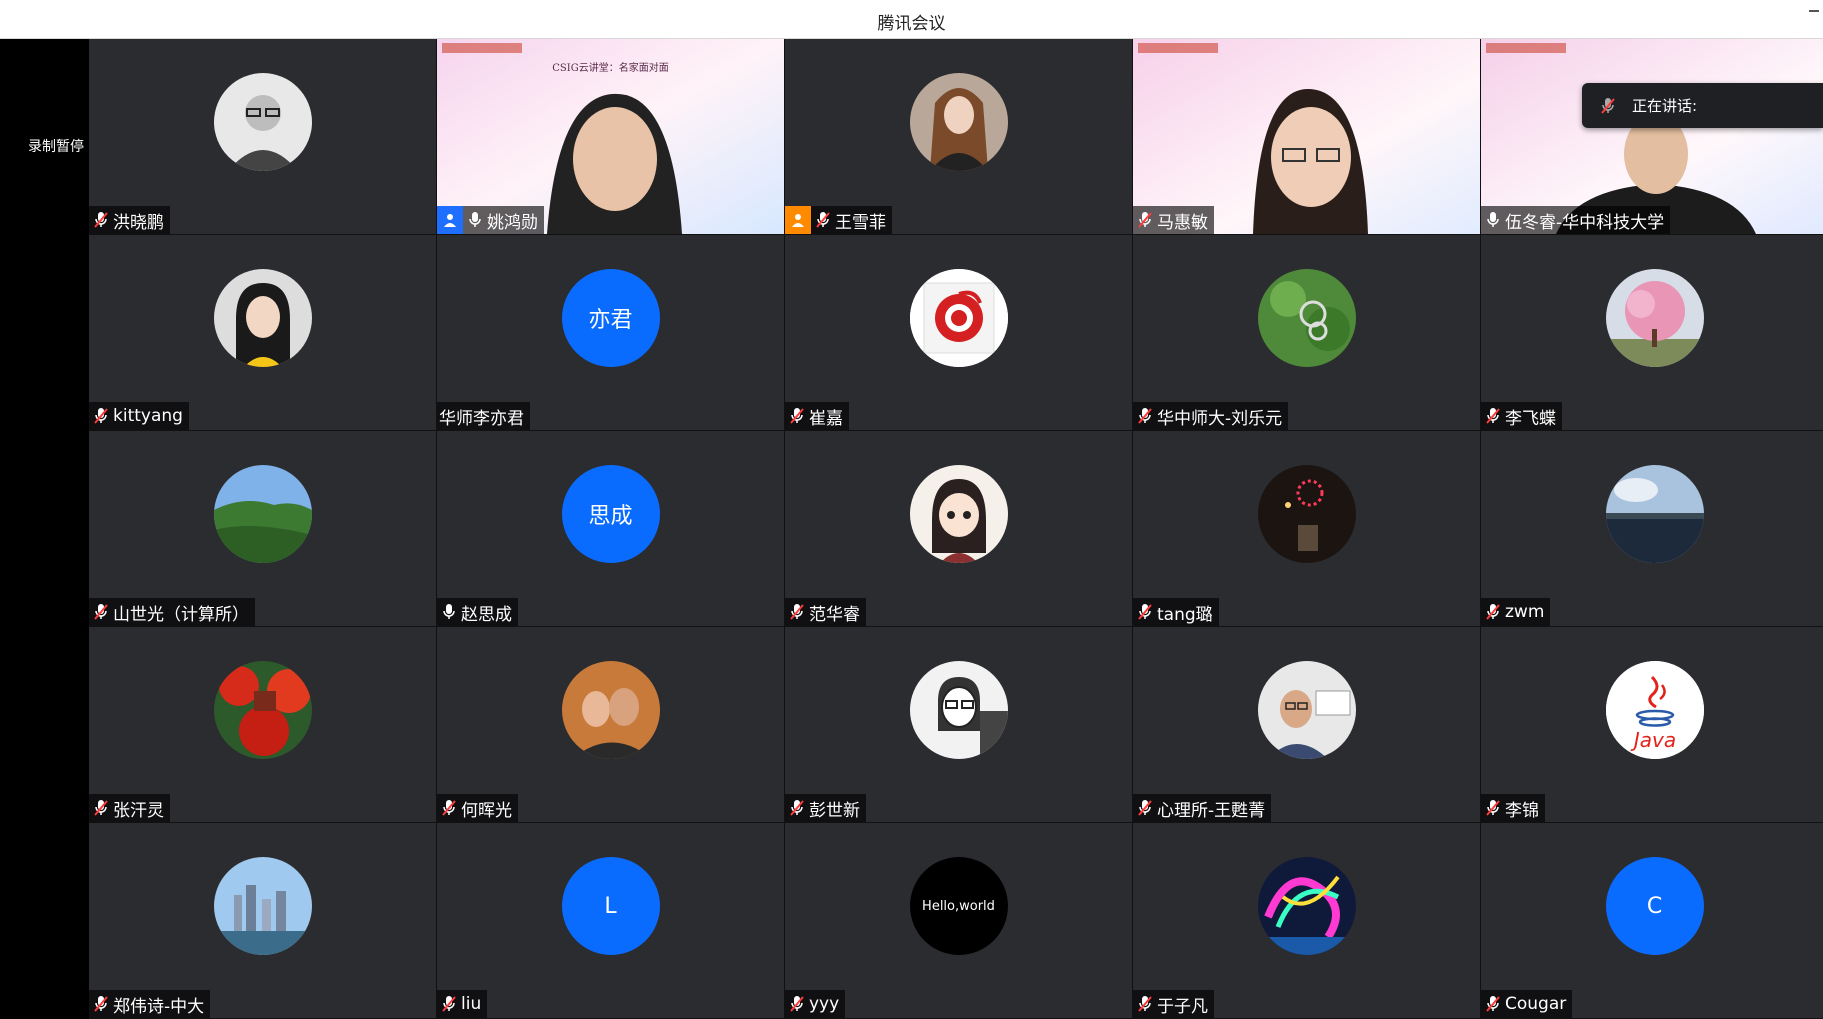  Describe the element at coordinates (1530, 418) in the screenshot. I see `participant-name: 李飞蝶` at that location.